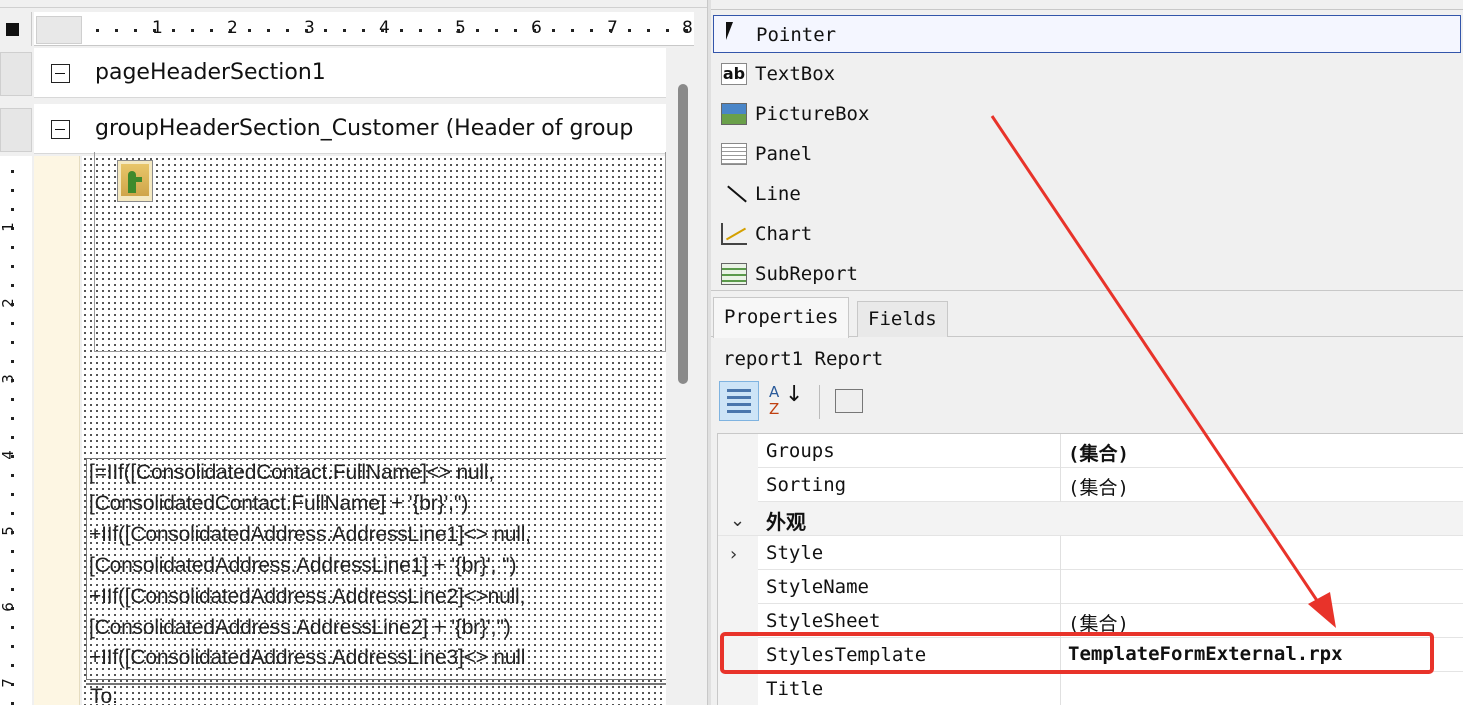  What do you see at coordinates (1087, 272) in the screenshot?
I see `tool-subreport: SubReport` at bounding box center [1087, 272].